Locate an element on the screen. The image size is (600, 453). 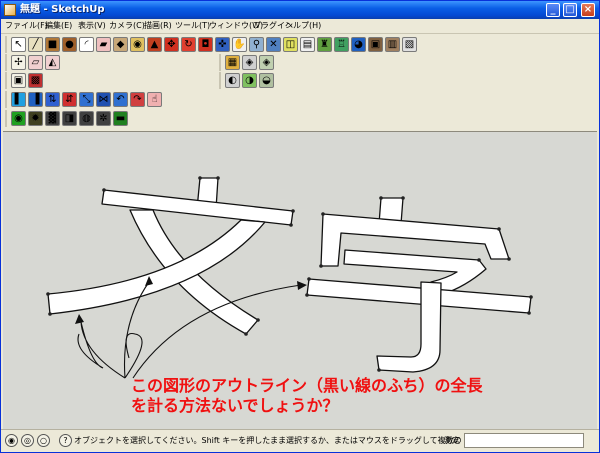
hidden-line-icon: ◐ is located at coordinates (232, 80).